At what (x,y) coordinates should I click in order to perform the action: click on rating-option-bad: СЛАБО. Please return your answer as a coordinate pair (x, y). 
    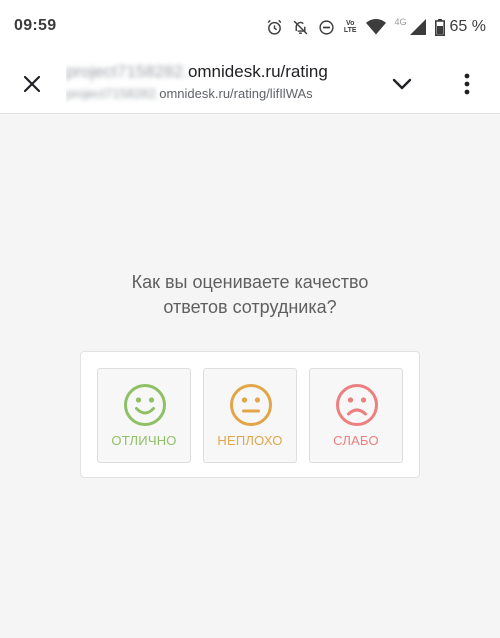
    Looking at the image, I should click on (356, 415).